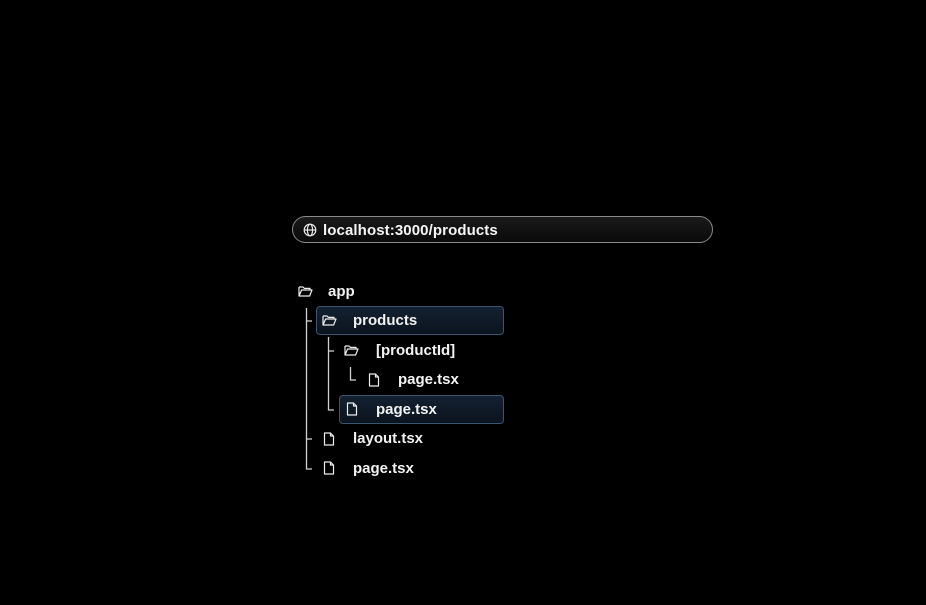  I want to click on root-connector, so click(308, 389).